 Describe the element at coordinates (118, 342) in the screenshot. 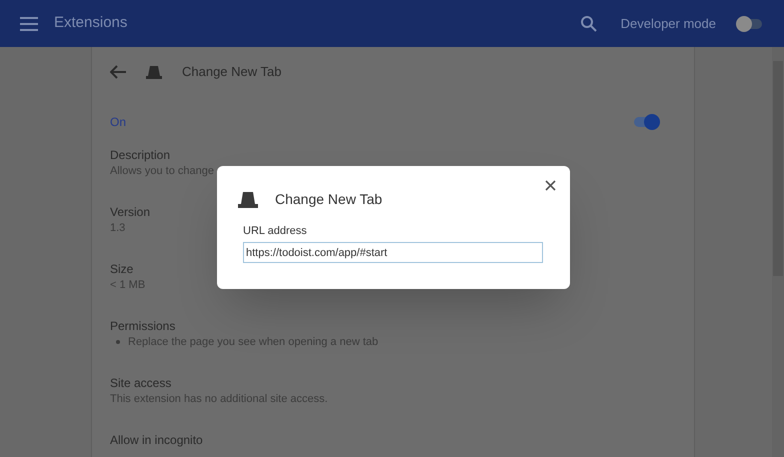

I see `bullet-icon` at that location.